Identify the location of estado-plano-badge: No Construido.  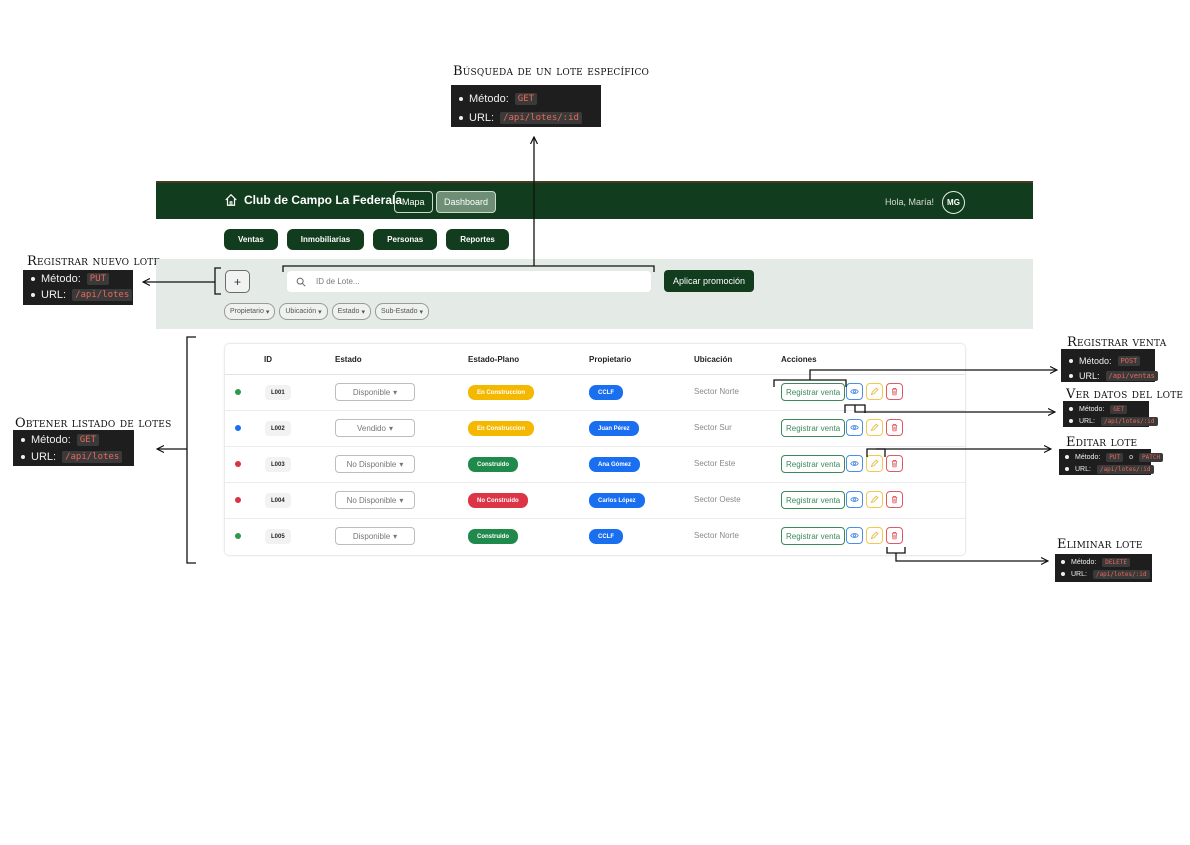
(498, 500).